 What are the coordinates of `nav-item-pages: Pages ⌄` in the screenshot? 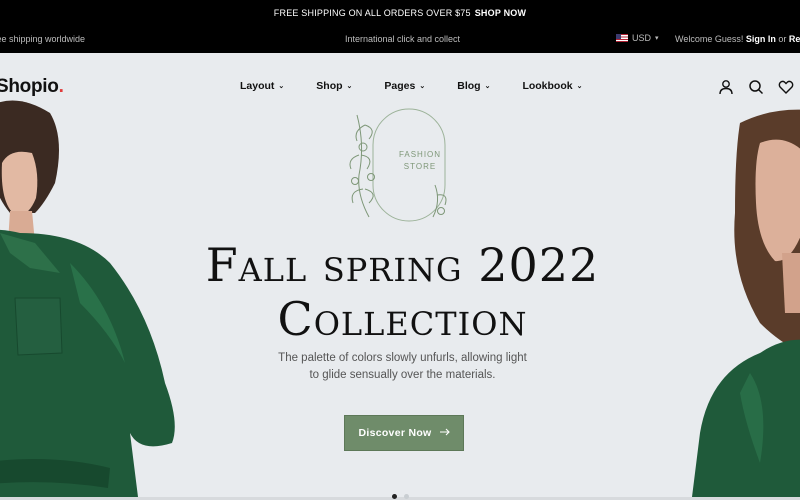 It's located at (404, 86).